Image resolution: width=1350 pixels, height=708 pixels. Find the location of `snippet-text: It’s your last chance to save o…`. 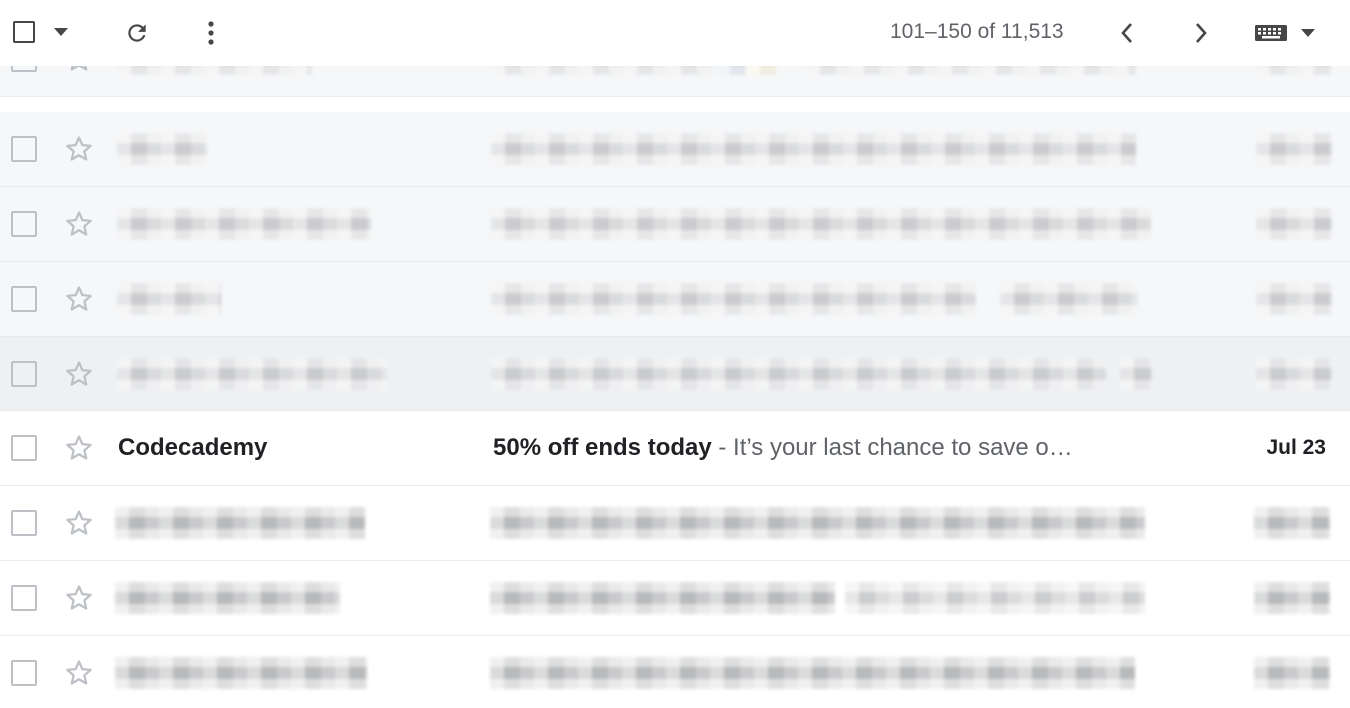

snippet-text: It’s your last chance to save o… is located at coordinates (903, 447).